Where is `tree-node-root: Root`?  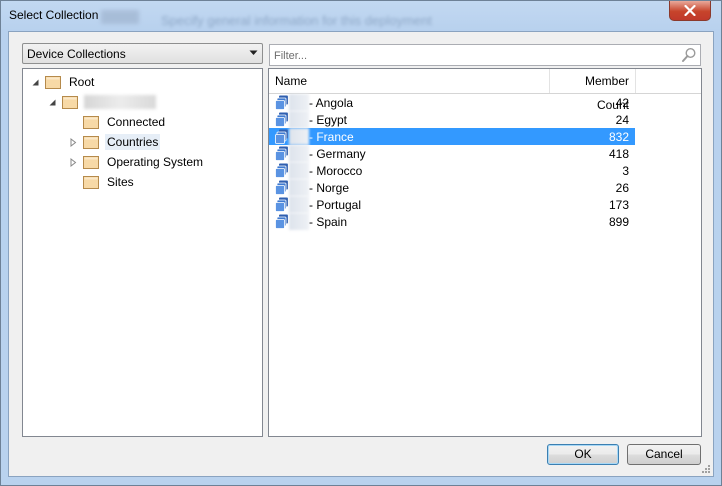
tree-node-root: Root is located at coordinates (63, 82).